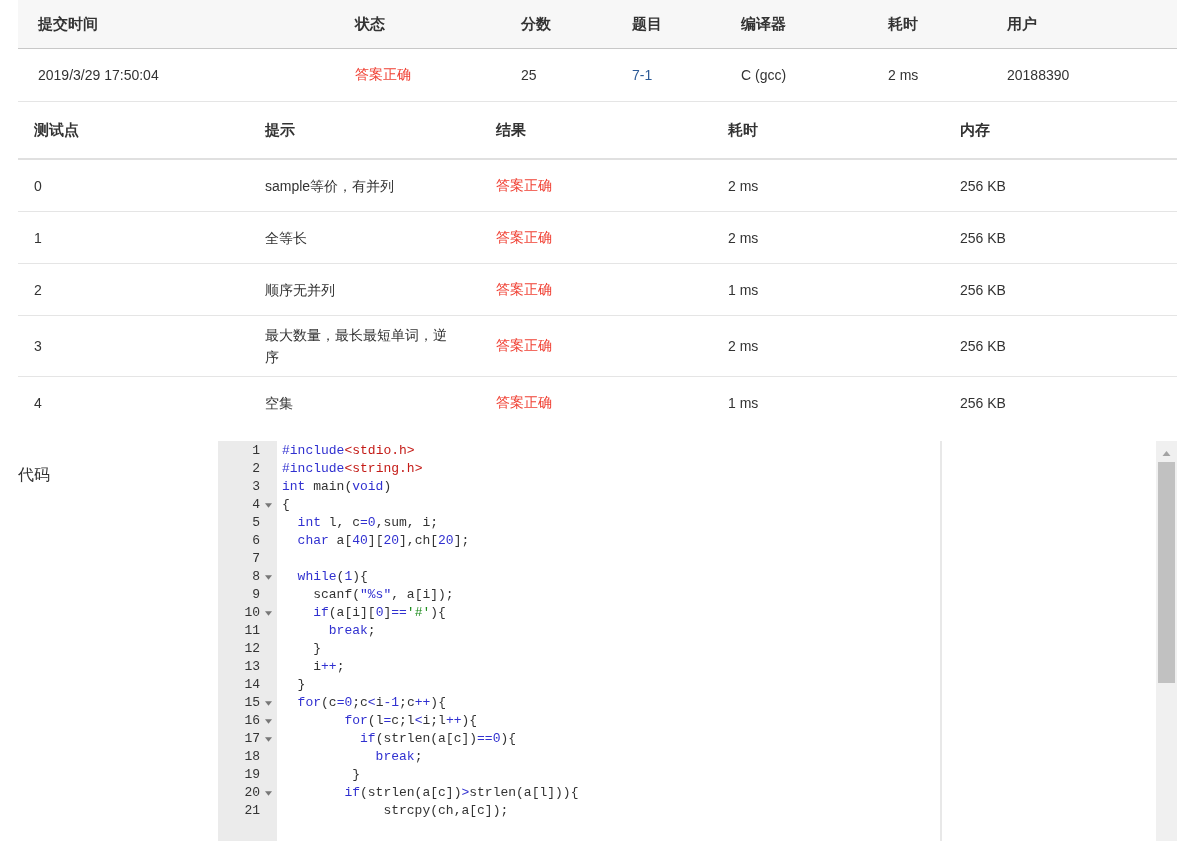  What do you see at coordinates (68, 24) in the screenshot?
I see `column-header: 提交时间` at bounding box center [68, 24].